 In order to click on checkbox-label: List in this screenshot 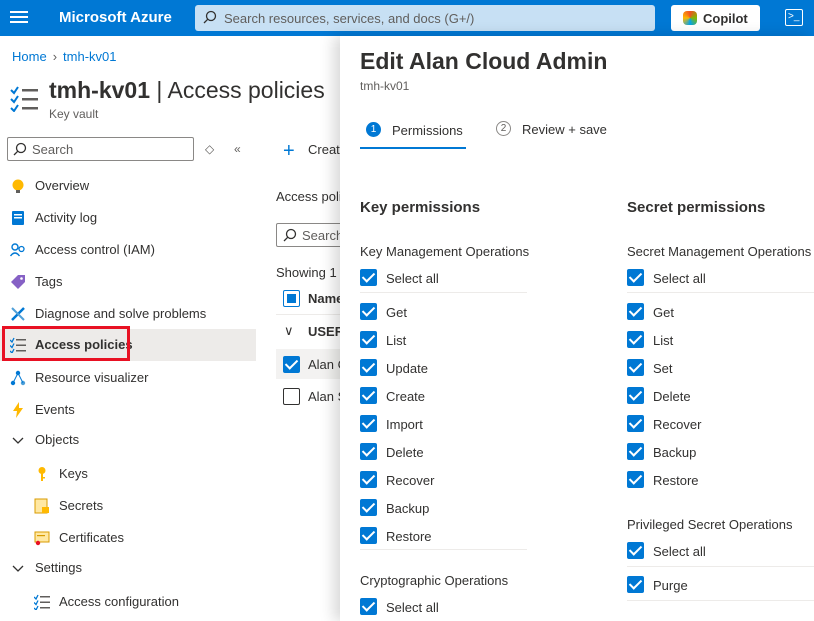, I will do `click(663, 340)`.